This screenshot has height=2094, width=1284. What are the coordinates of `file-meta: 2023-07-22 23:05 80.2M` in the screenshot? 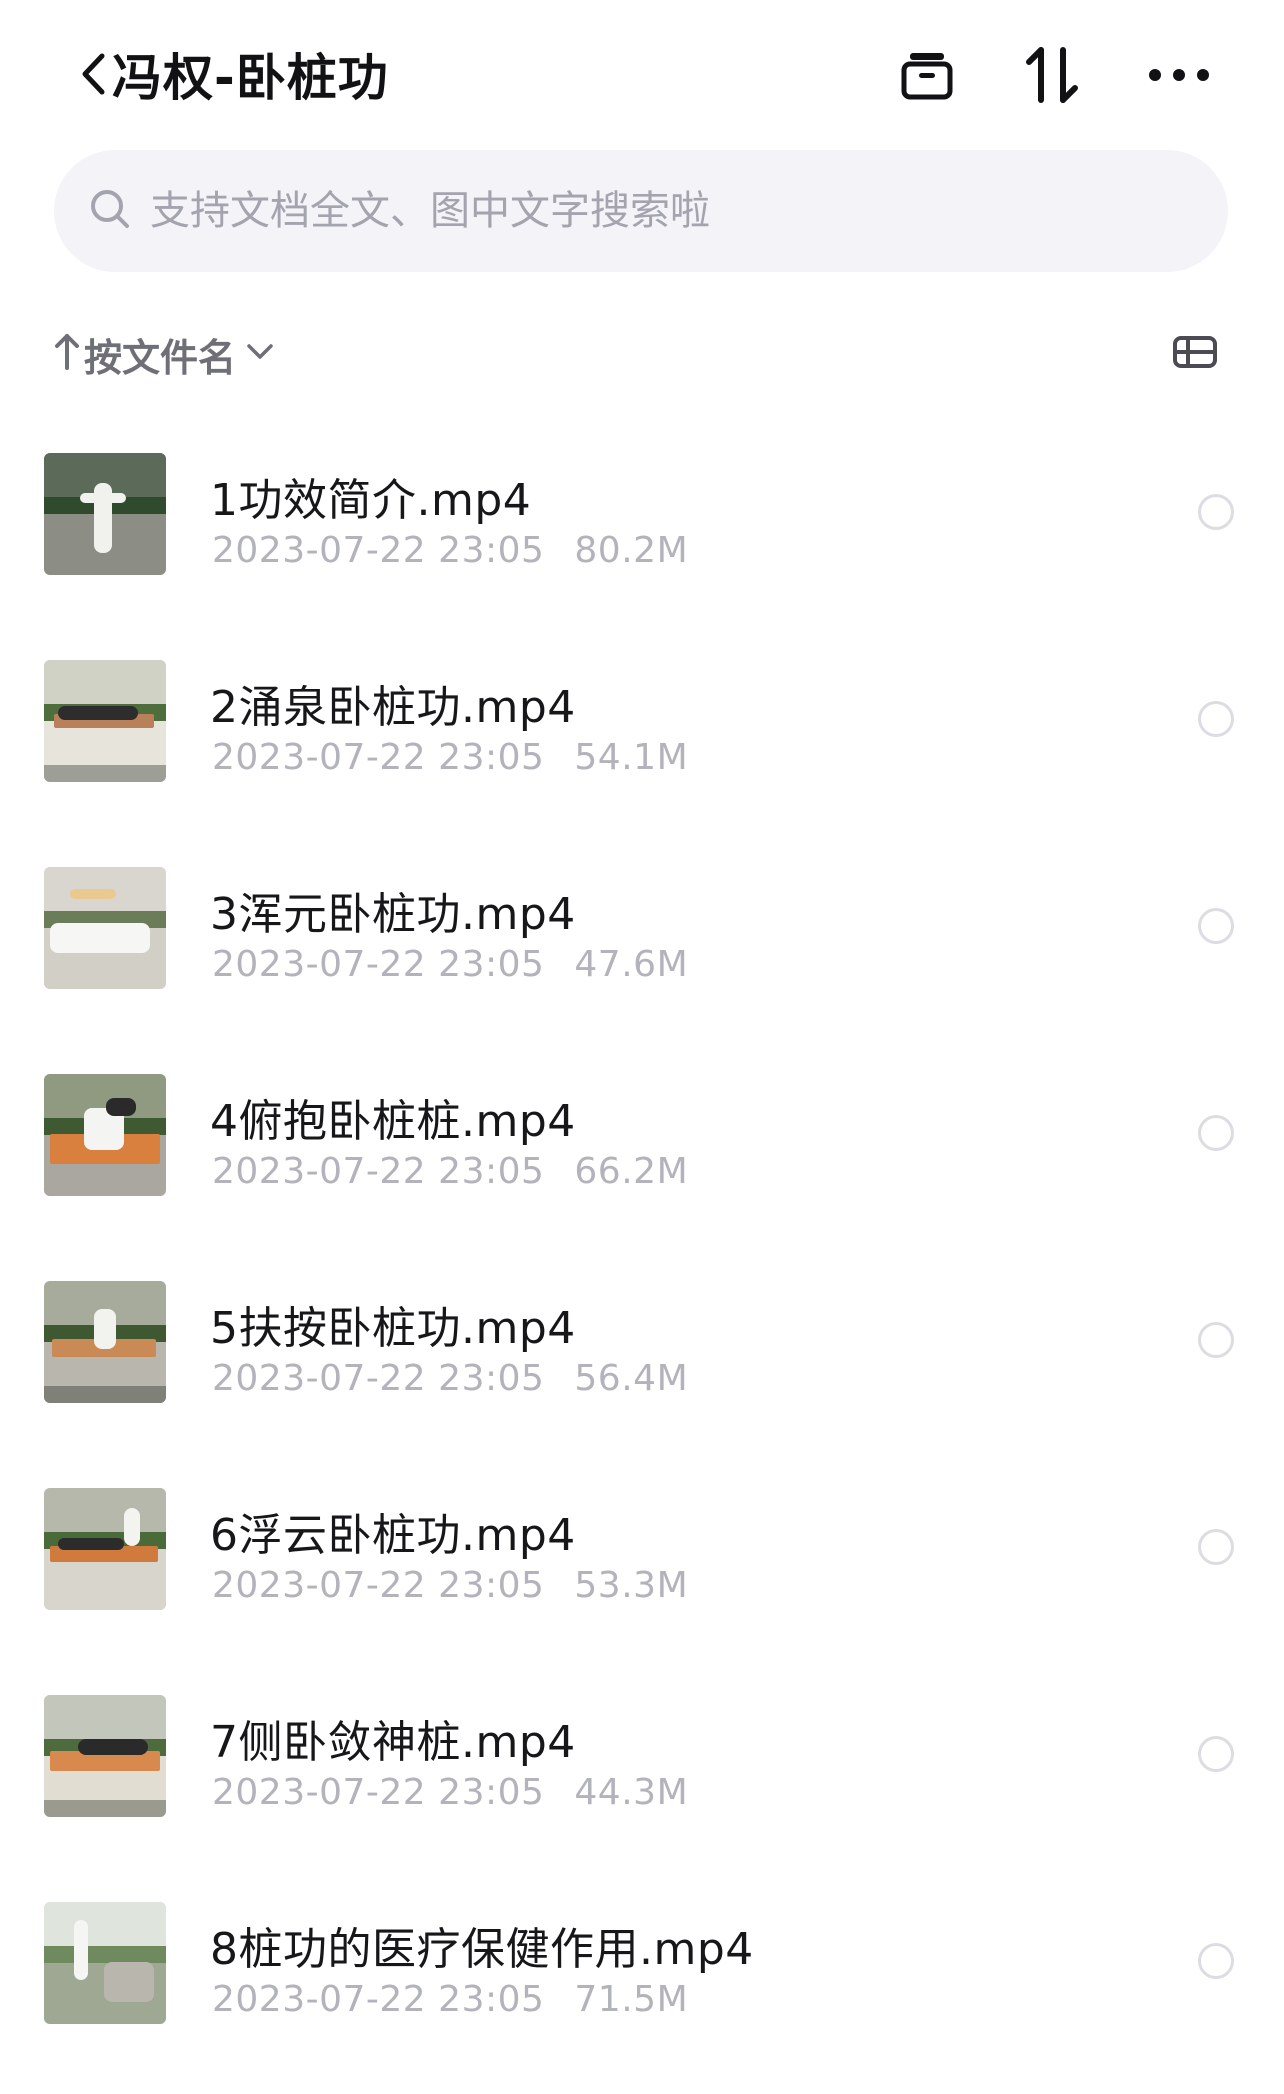 It's located at (450, 550).